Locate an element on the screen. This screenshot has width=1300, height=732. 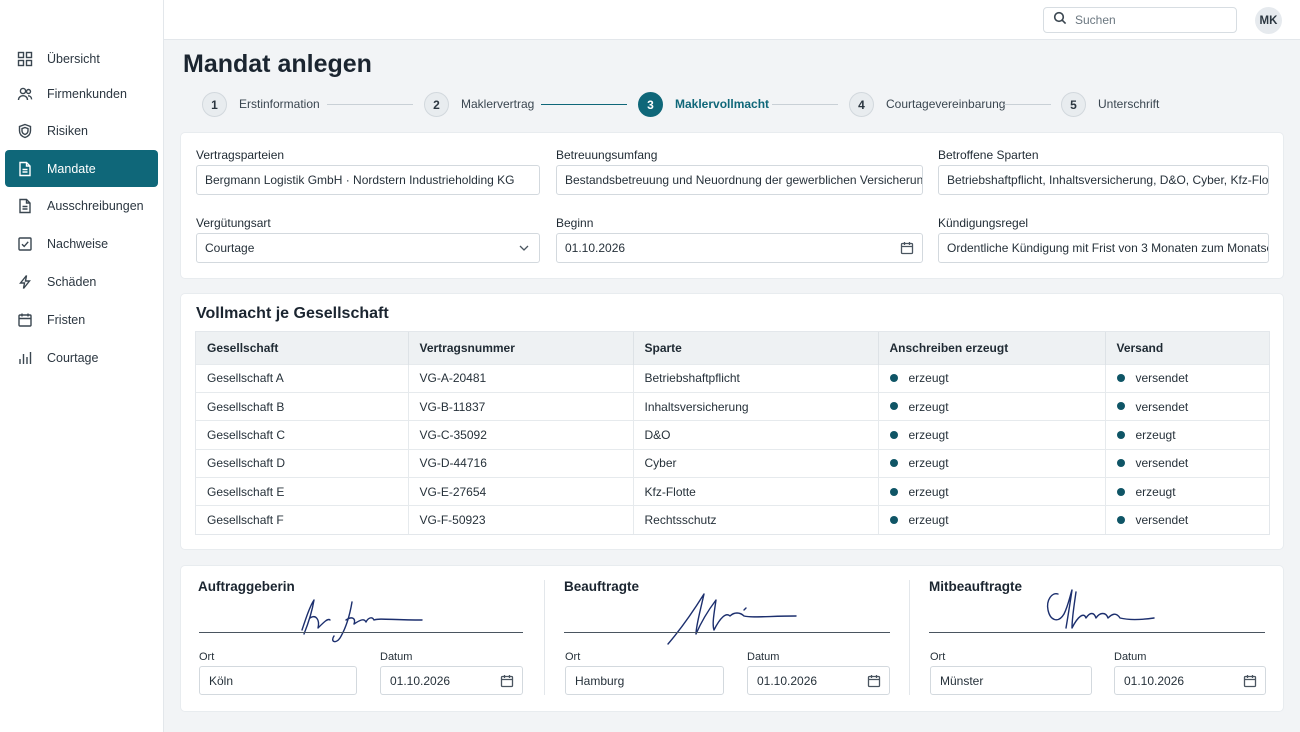
column-header: Versand is located at coordinates (1187, 348).